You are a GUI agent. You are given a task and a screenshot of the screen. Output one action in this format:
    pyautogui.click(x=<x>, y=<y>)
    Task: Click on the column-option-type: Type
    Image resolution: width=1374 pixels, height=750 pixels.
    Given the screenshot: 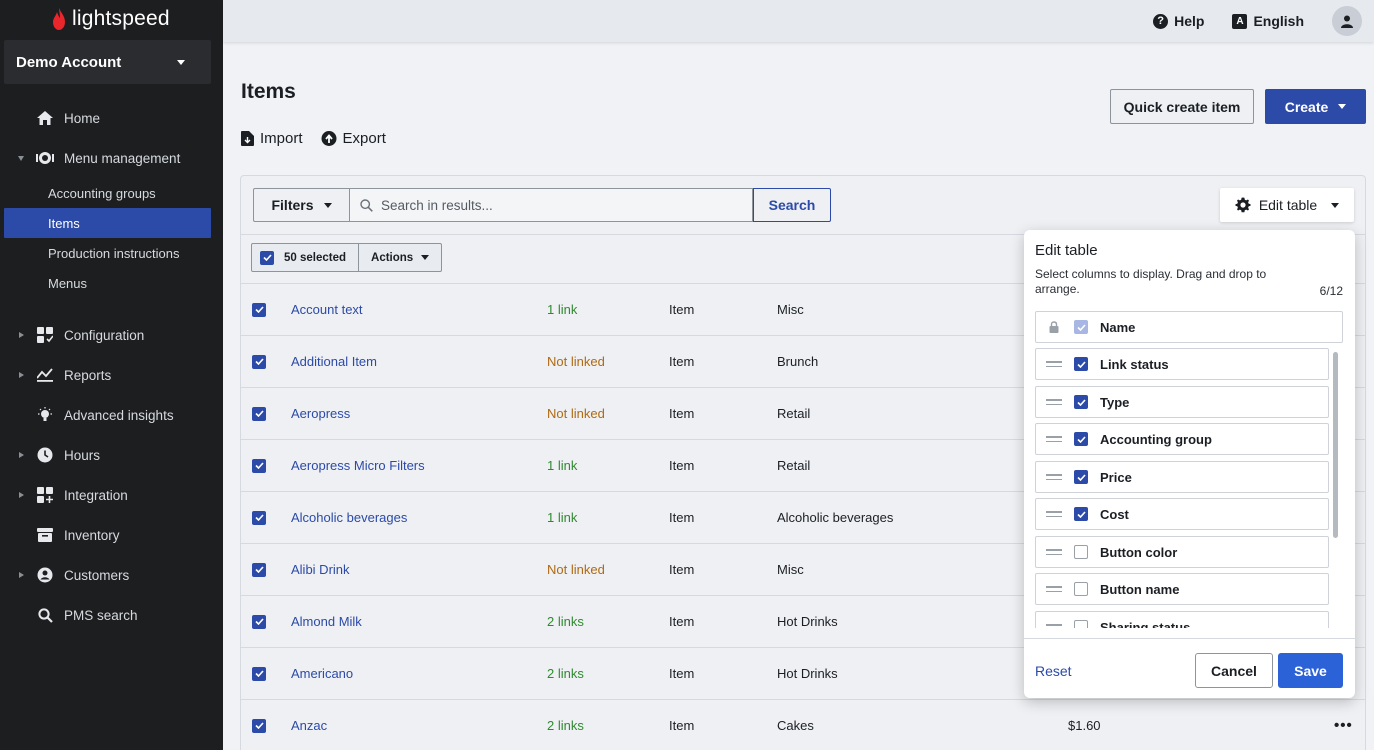 What is the action you would take?
    pyautogui.click(x=1182, y=402)
    